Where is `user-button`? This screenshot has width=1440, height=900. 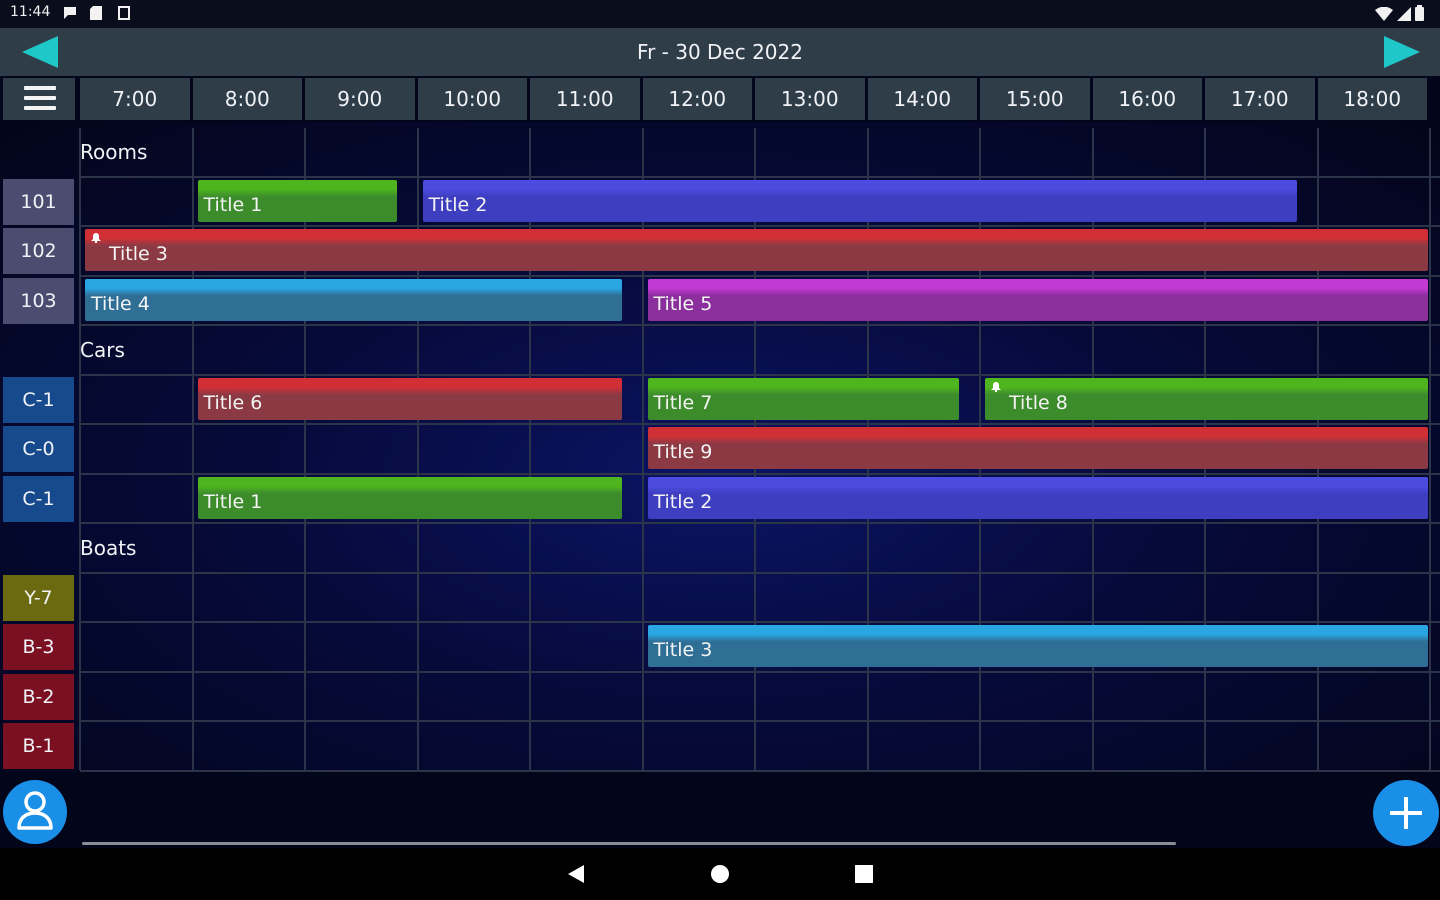
user-button is located at coordinates (35, 812).